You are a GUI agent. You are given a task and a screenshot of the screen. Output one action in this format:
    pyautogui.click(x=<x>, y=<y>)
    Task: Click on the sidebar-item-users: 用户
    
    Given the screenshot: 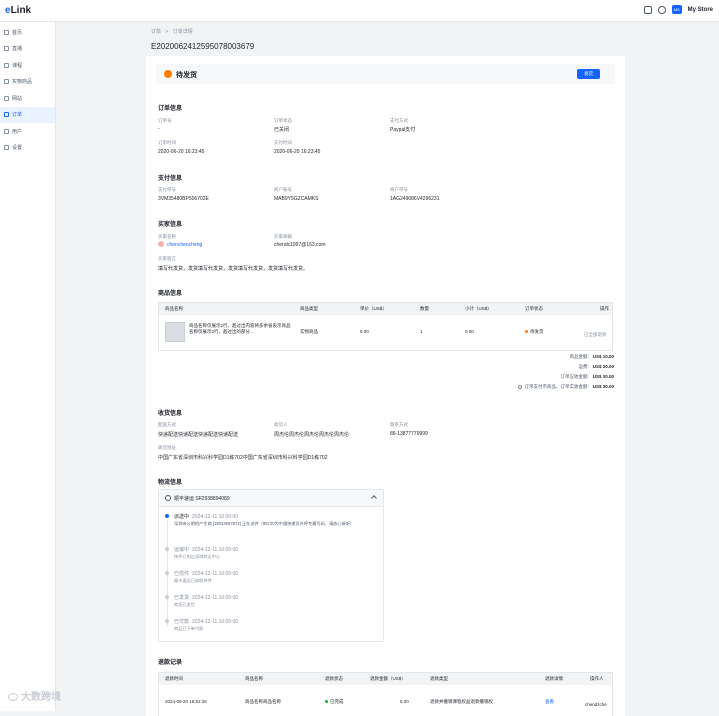 What is the action you would take?
    pyautogui.click(x=27, y=131)
    